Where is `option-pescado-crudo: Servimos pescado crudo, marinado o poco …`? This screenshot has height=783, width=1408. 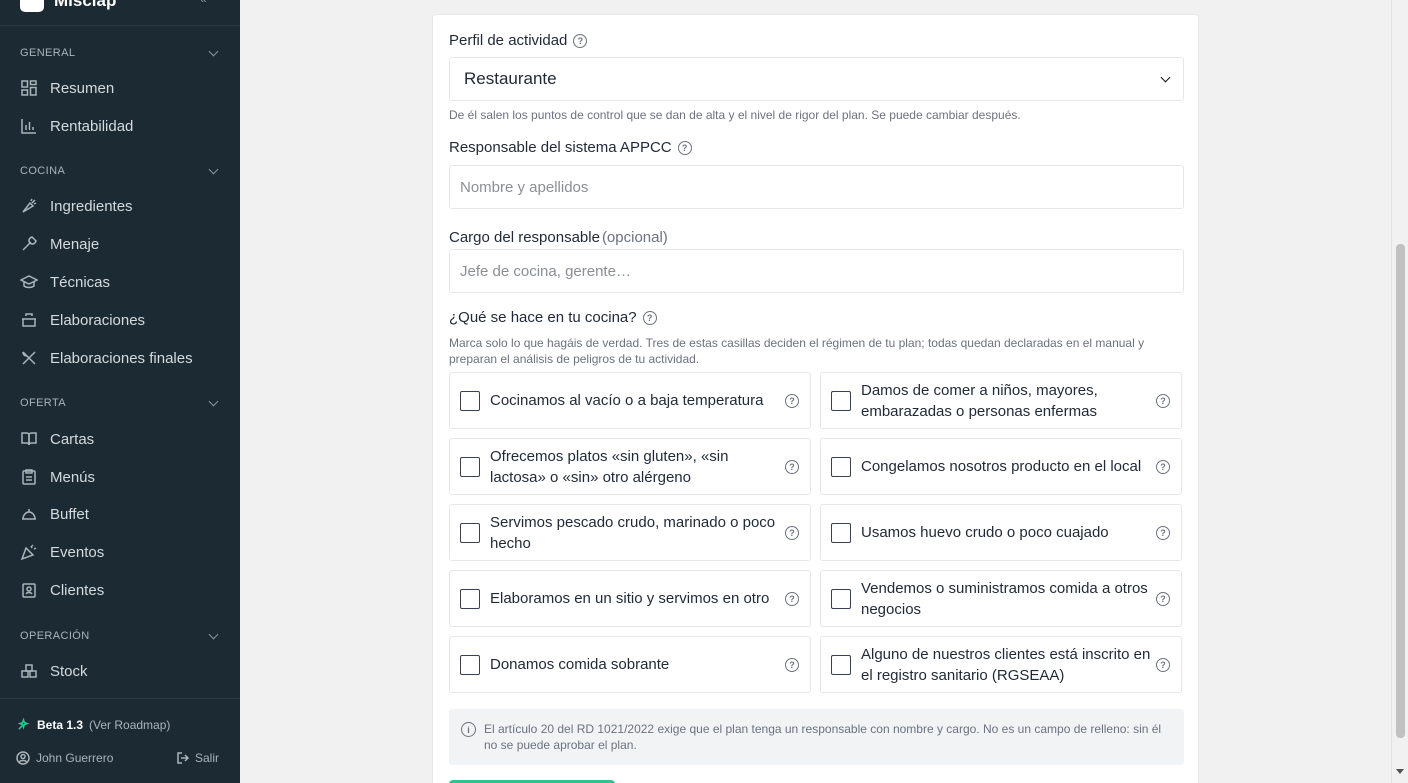 option-pescado-crudo: Servimos pescado crudo, marinado o poco … is located at coordinates (630, 532).